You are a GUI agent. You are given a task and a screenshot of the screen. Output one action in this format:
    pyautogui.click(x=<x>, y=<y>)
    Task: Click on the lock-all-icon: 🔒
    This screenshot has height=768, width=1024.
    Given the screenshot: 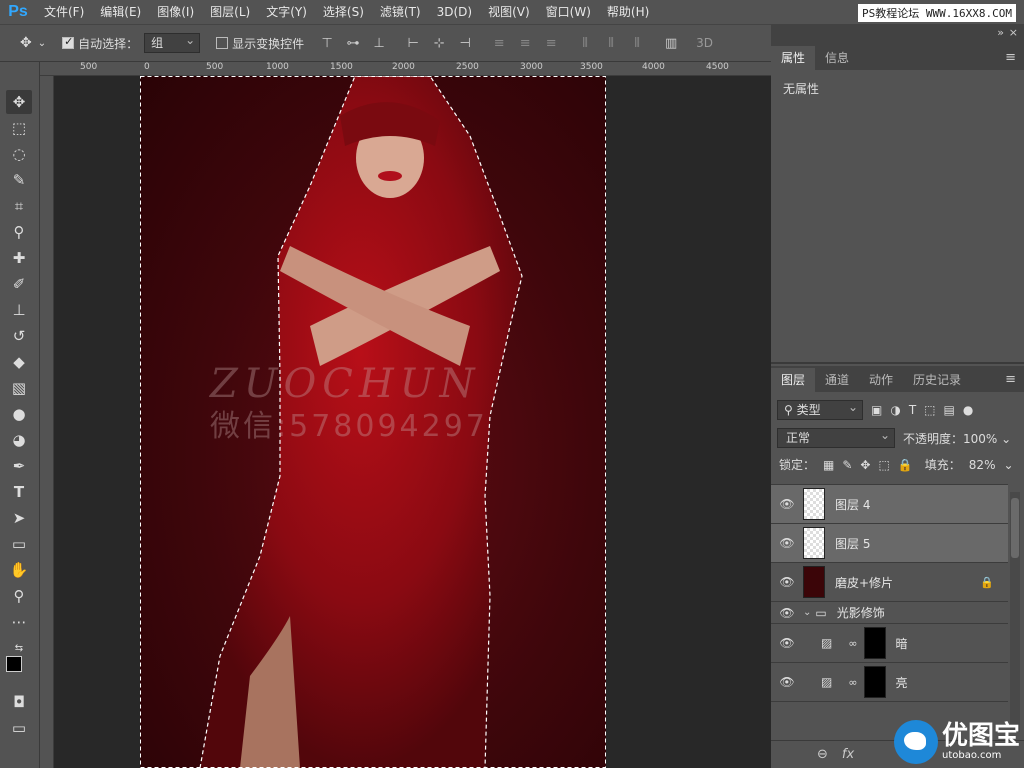 What is the action you would take?
    pyautogui.click(x=905, y=465)
    